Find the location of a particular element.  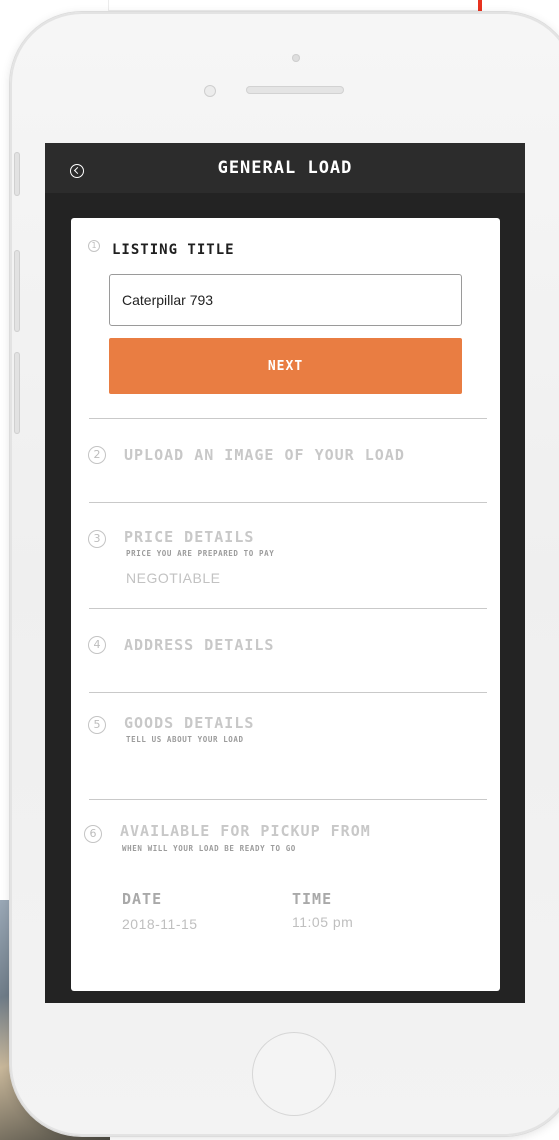

step-number-1: 1 is located at coordinates (94, 246).